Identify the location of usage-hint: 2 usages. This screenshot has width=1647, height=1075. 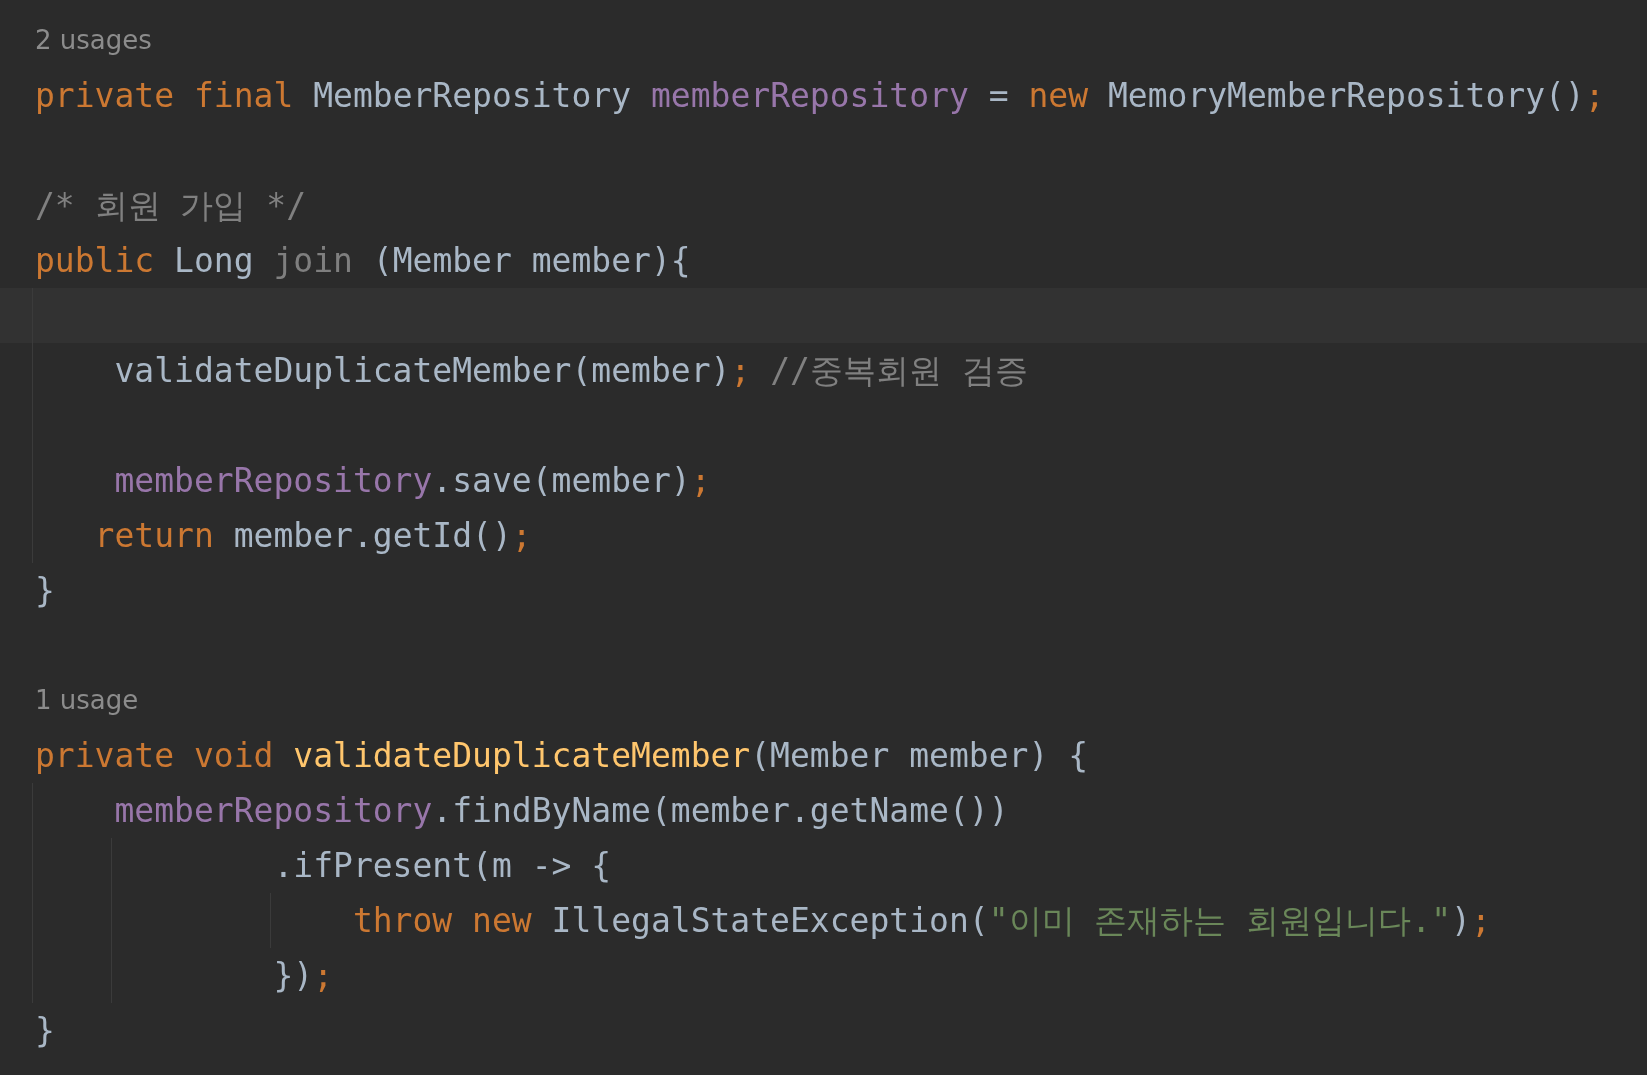
(93, 40).